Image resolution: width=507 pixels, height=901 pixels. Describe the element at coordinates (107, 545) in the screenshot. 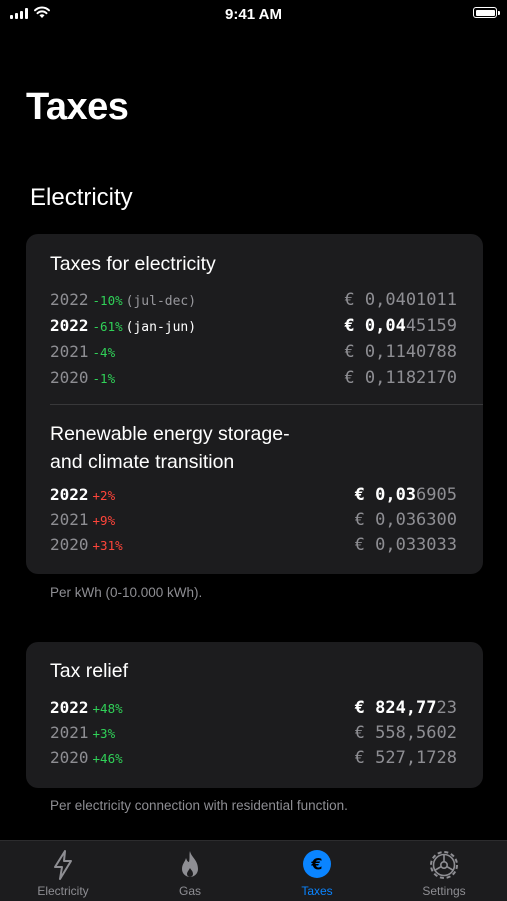

I see `row-change: +31%` at that location.